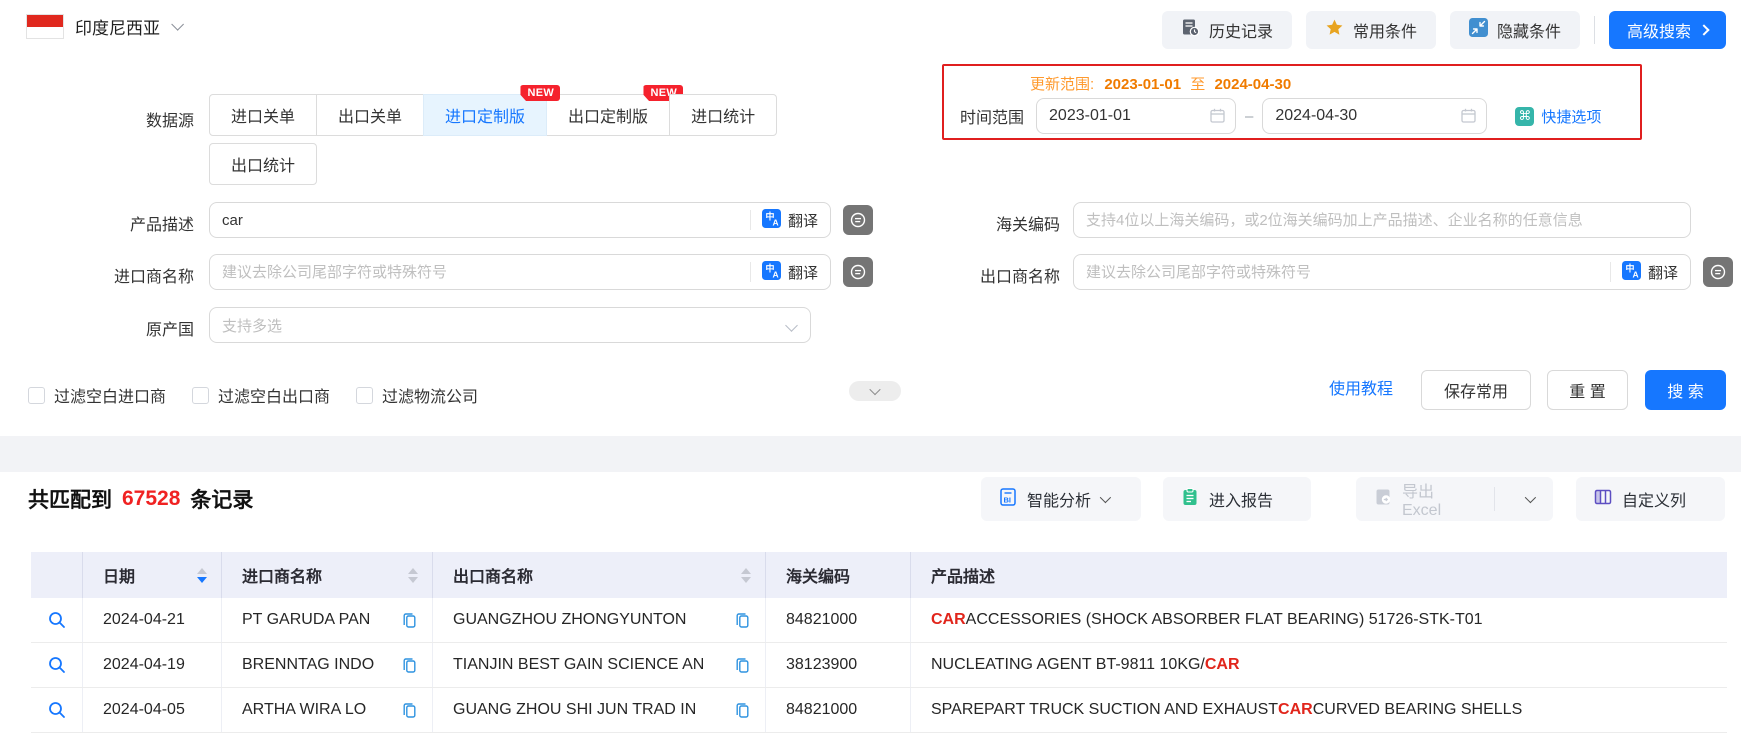  I want to click on history-button: 历史记录, so click(1226, 30).